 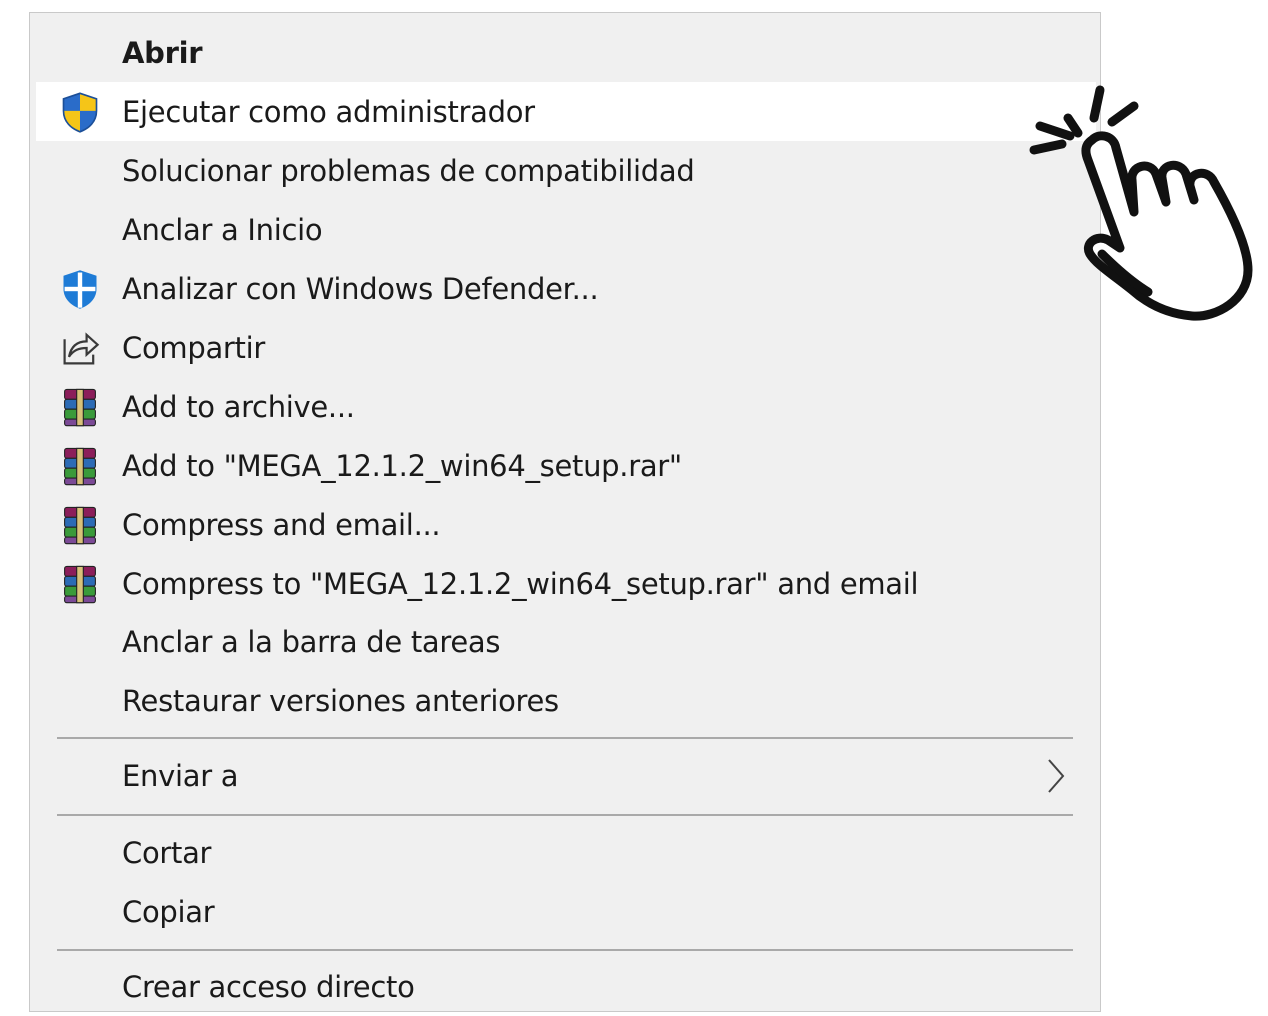 I want to click on share-icon, so click(x=80, y=348).